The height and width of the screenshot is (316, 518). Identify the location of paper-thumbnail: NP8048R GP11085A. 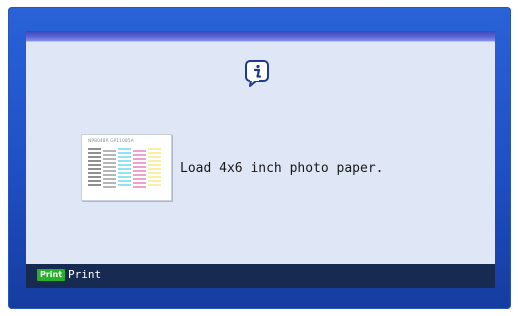
(126, 167).